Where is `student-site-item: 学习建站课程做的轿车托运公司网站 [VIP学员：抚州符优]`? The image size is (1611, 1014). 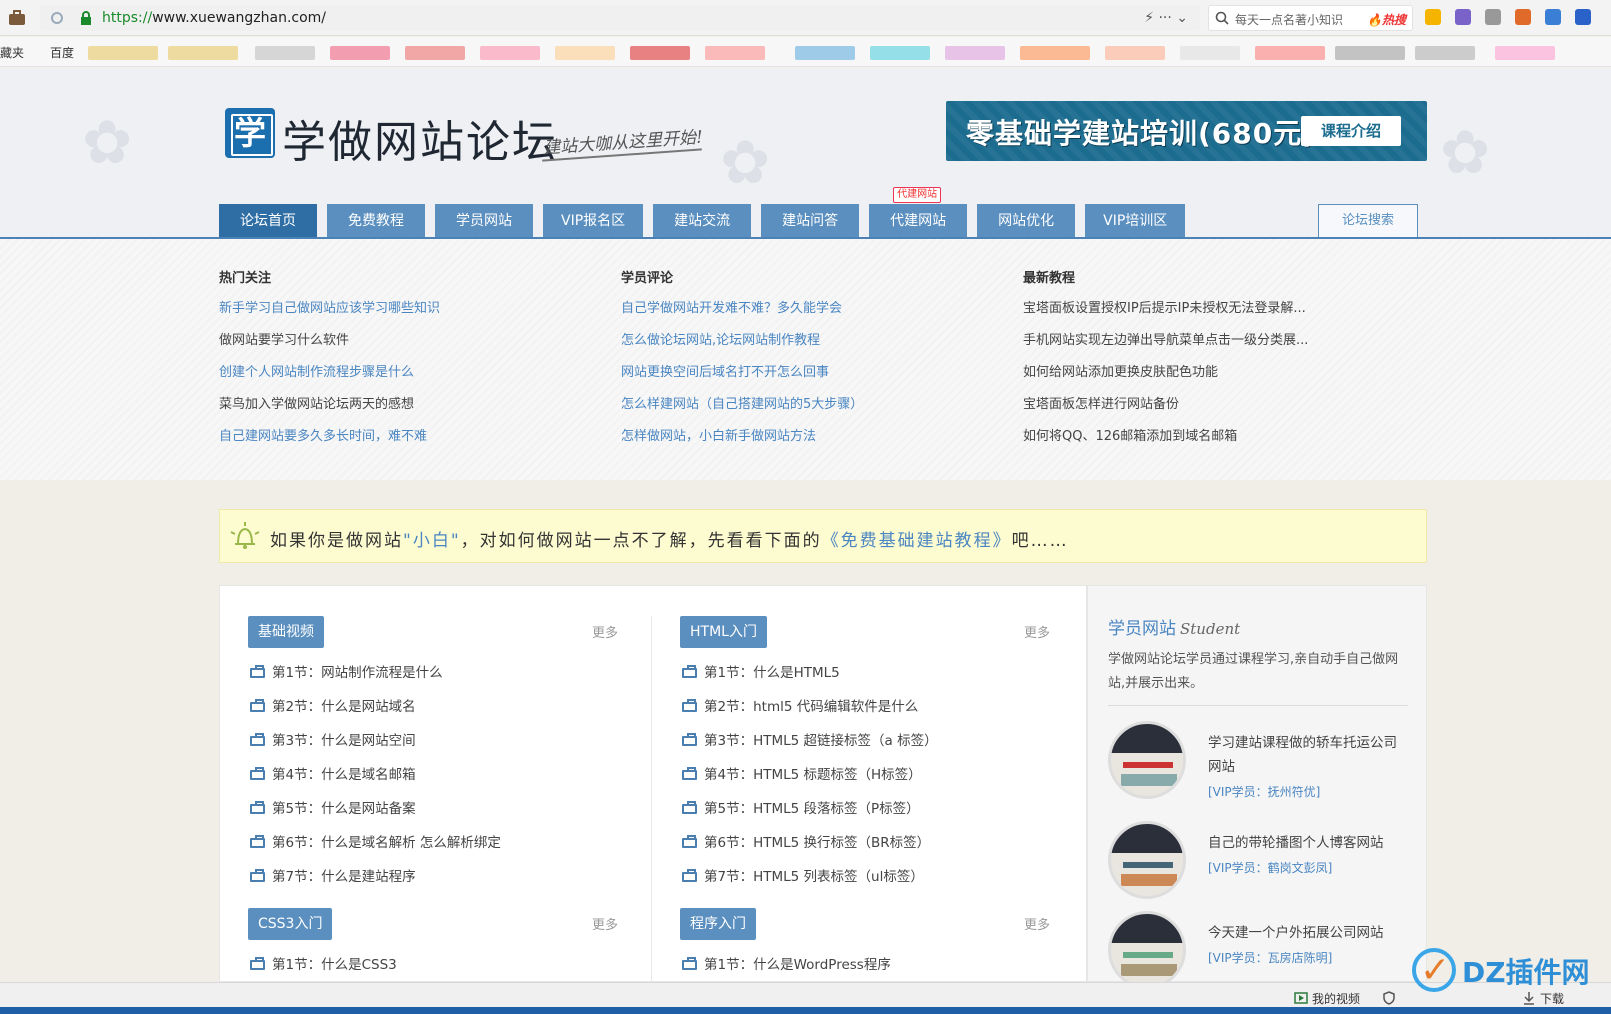 student-site-item: 学习建站课程做的轿车托运公司网站 [VIP学员：抚州符优] is located at coordinates (1258, 761).